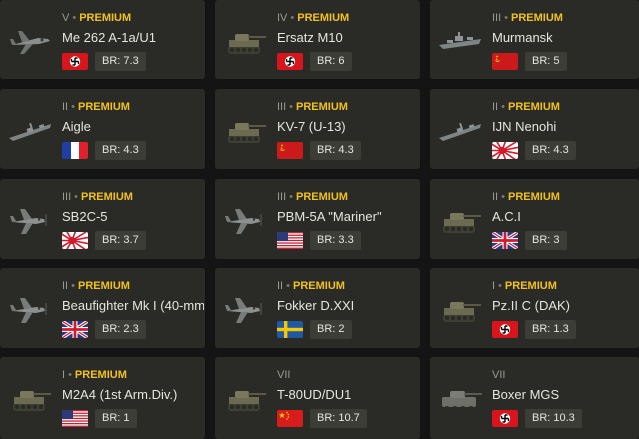 Image resolution: width=639 pixels, height=439 pixels. I want to click on vehicle-card: II • PREMIUM Fokker D.XXI BR: 2, so click(317, 308).